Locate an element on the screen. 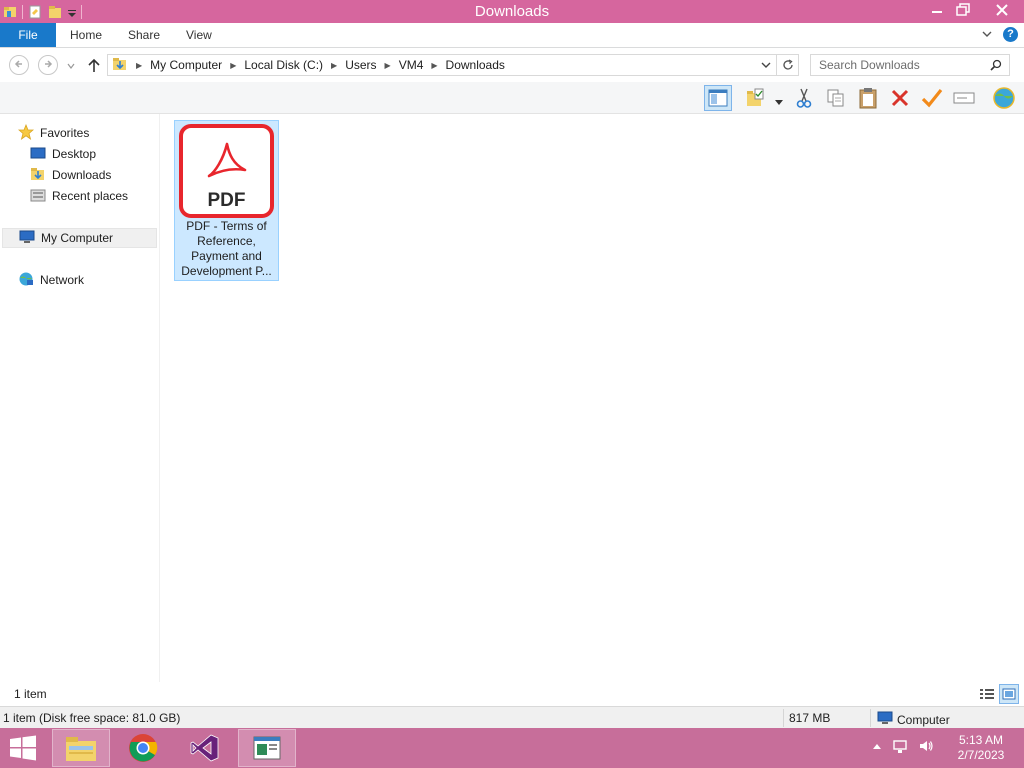  nav-network: Network is located at coordinates (51, 280).